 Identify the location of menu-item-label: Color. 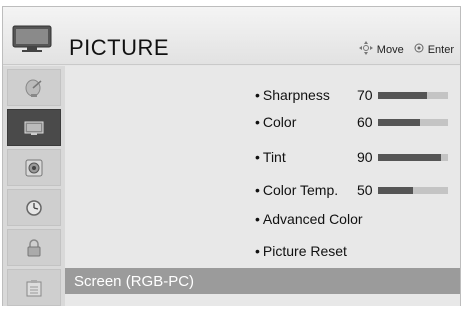
(279, 122).